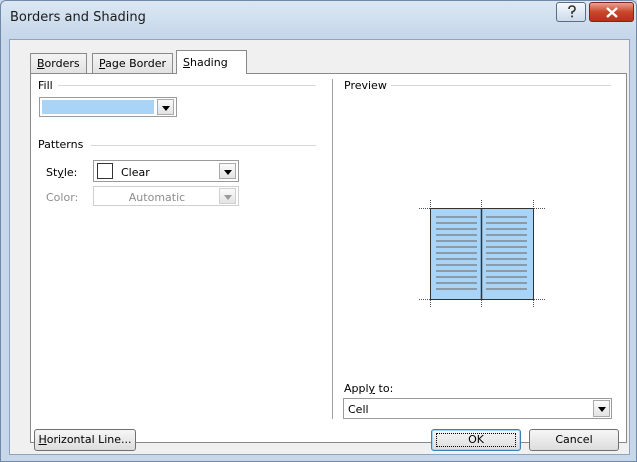  What do you see at coordinates (332, 249) in the screenshot?
I see `section-separator` at bounding box center [332, 249].